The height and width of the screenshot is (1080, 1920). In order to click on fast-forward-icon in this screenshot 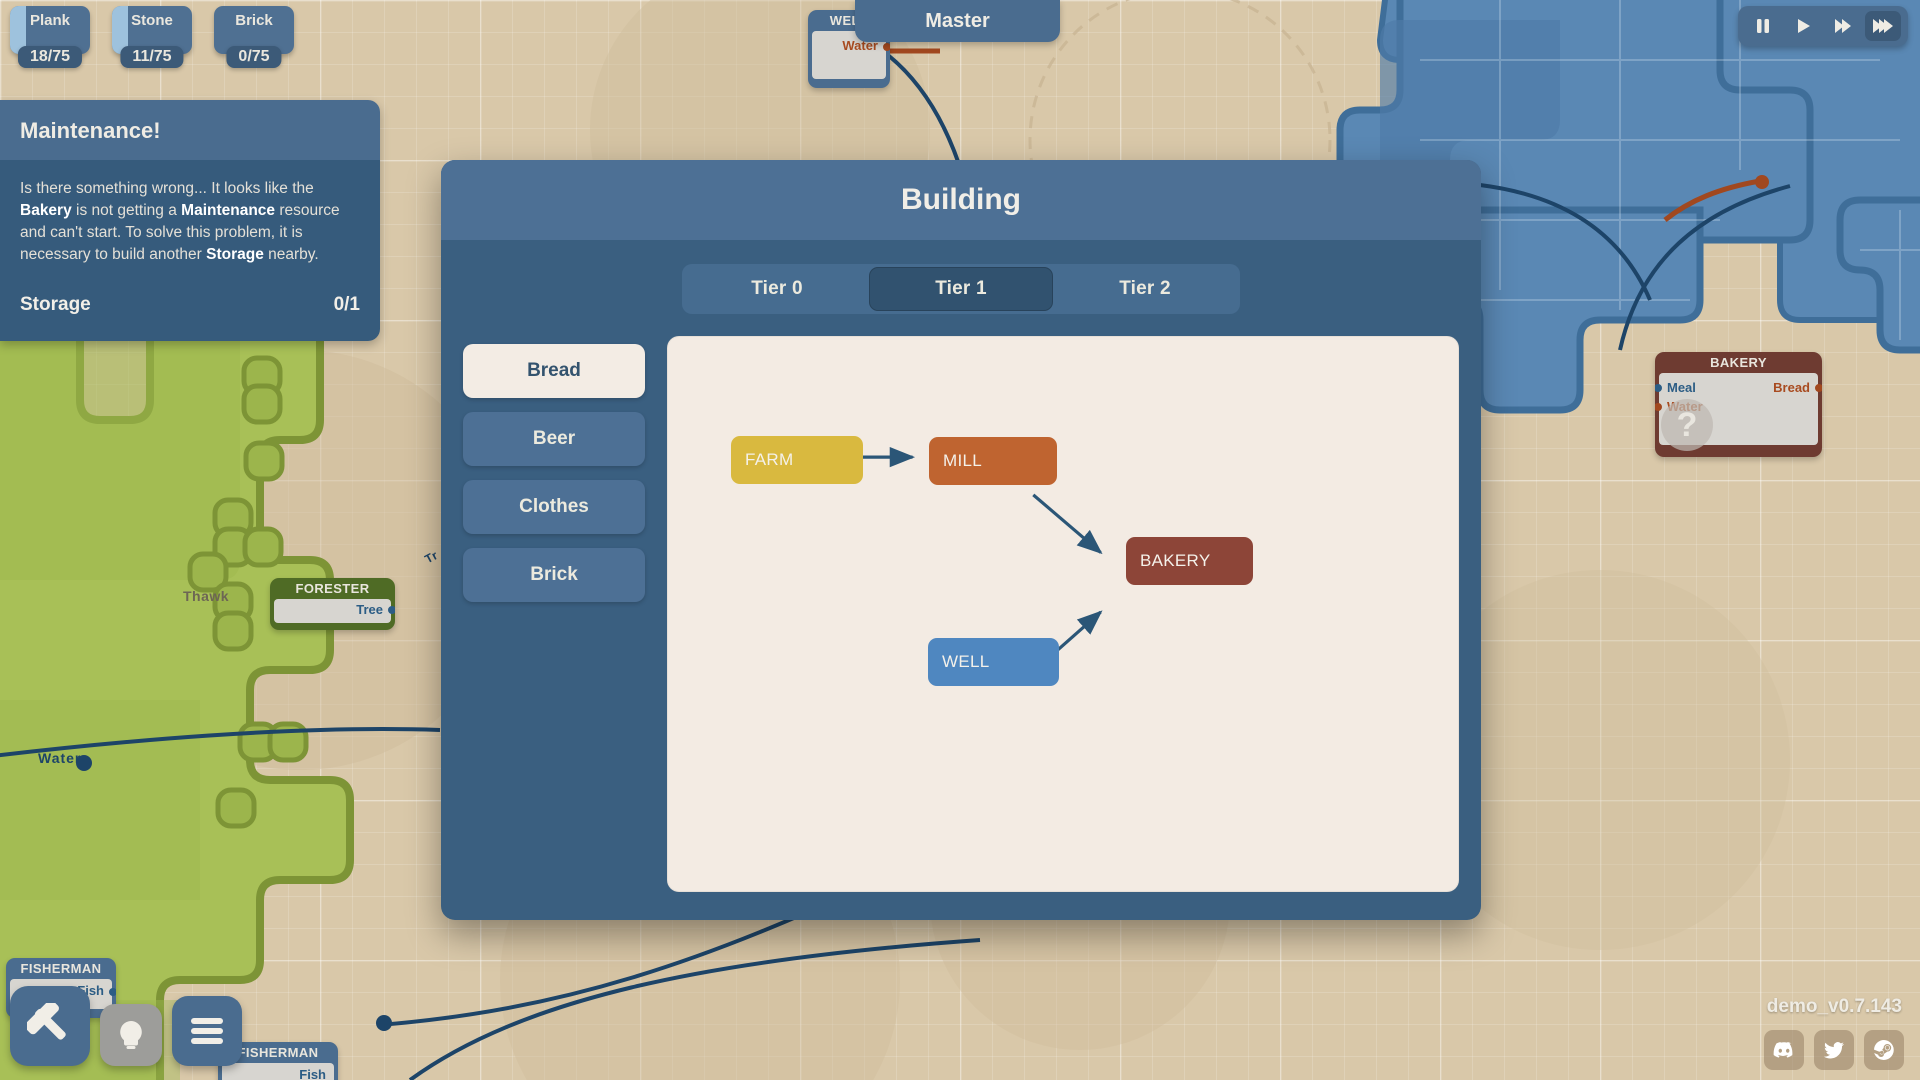, I will do `click(1843, 26)`.